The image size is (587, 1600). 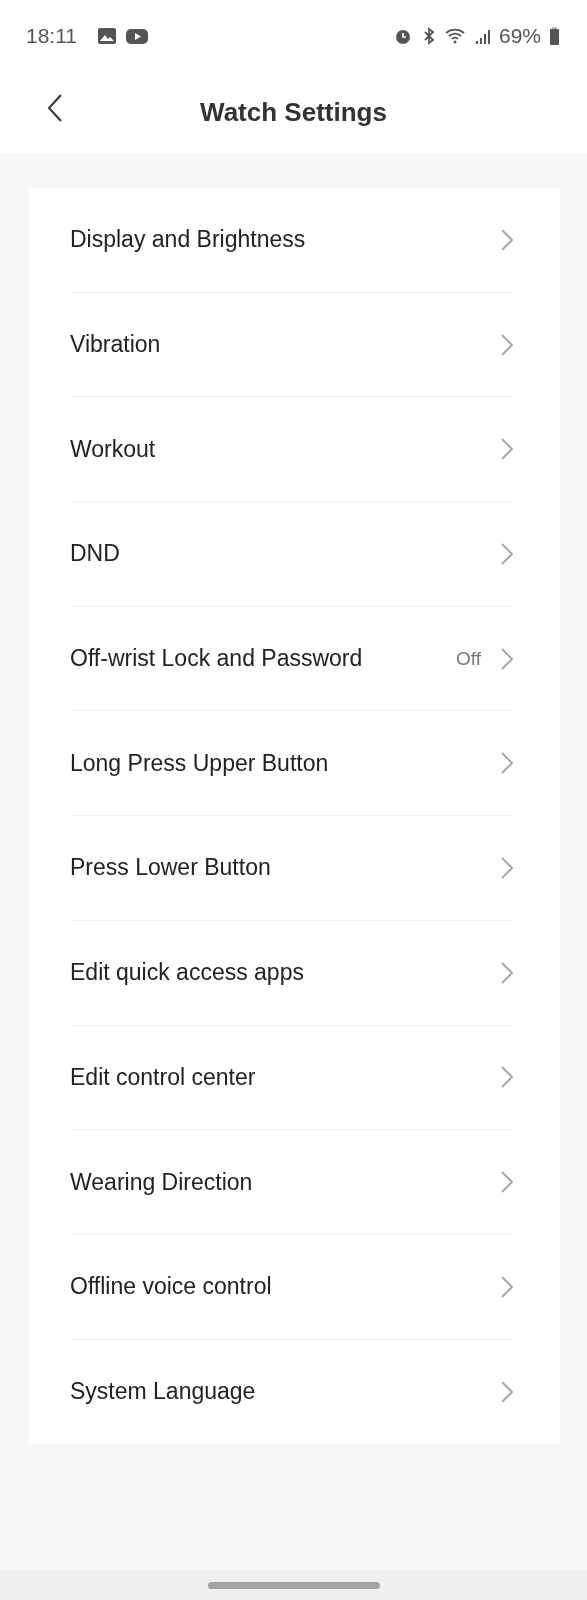 I want to click on settings-item: Vibration, so click(x=291, y=345).